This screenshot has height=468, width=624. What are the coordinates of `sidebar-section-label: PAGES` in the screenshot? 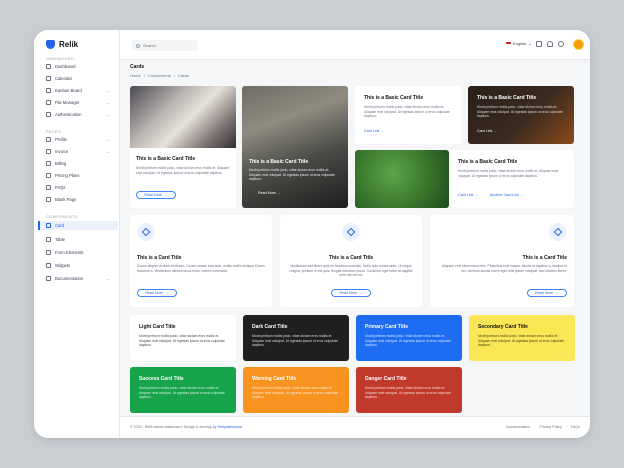 It's located at (53, 131).